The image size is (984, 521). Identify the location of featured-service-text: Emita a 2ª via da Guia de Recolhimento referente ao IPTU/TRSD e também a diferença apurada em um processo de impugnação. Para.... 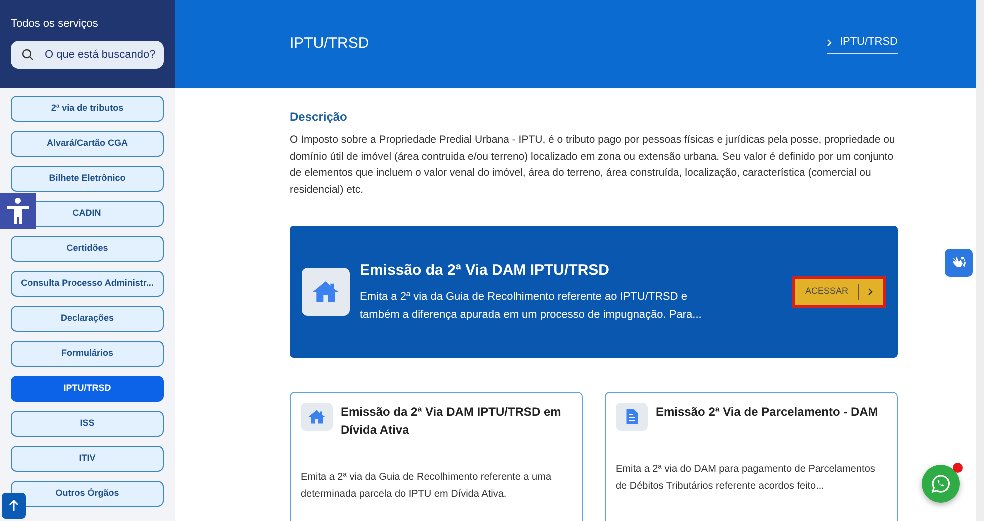
(531, 307).